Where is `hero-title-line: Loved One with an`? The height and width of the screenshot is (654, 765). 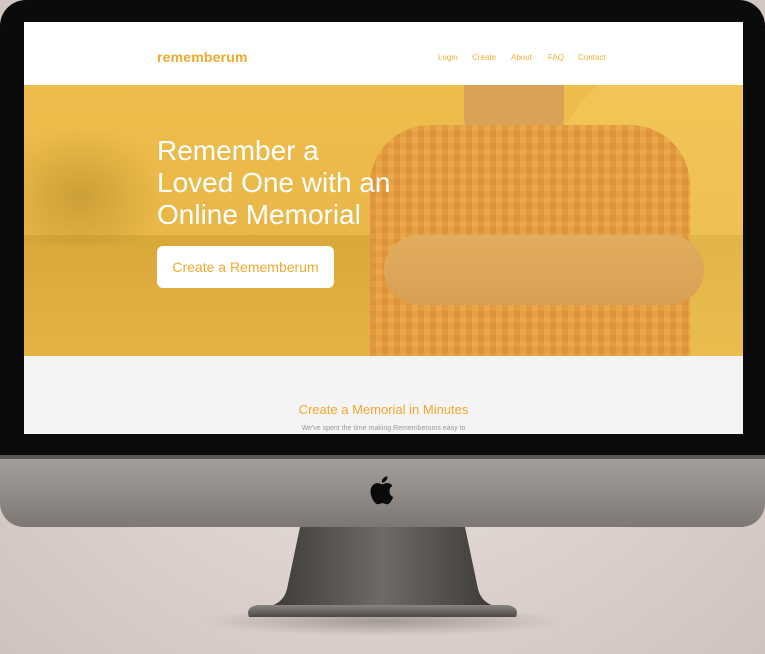
hero-title-line: Loved One with an is located at coordinates (274, 182).